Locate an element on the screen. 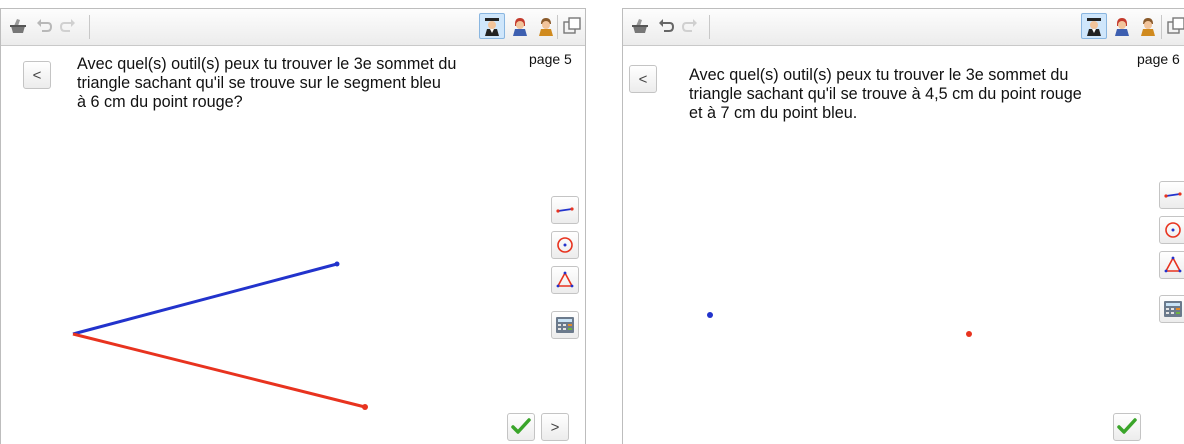  next-button-label: > is located at coordinates (555, 427).